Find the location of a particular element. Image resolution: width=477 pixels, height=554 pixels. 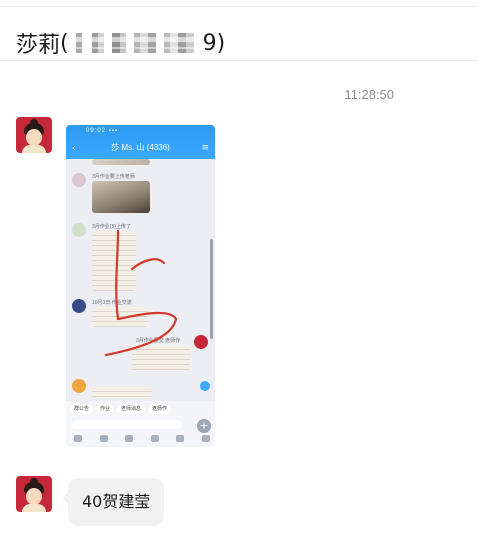

contact-name: 莎莉 is located at coordinates (38, 45).